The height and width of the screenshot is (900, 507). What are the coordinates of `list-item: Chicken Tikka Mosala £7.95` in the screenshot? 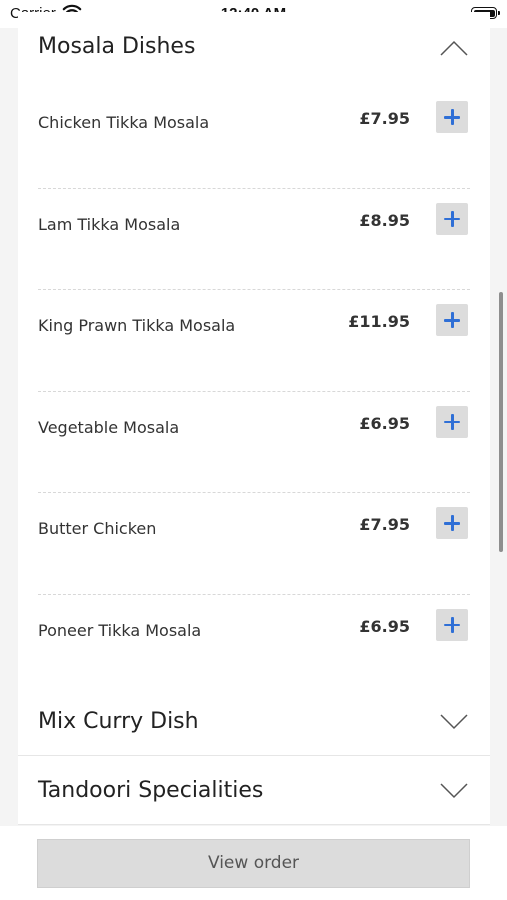 It's located at (254, 138).